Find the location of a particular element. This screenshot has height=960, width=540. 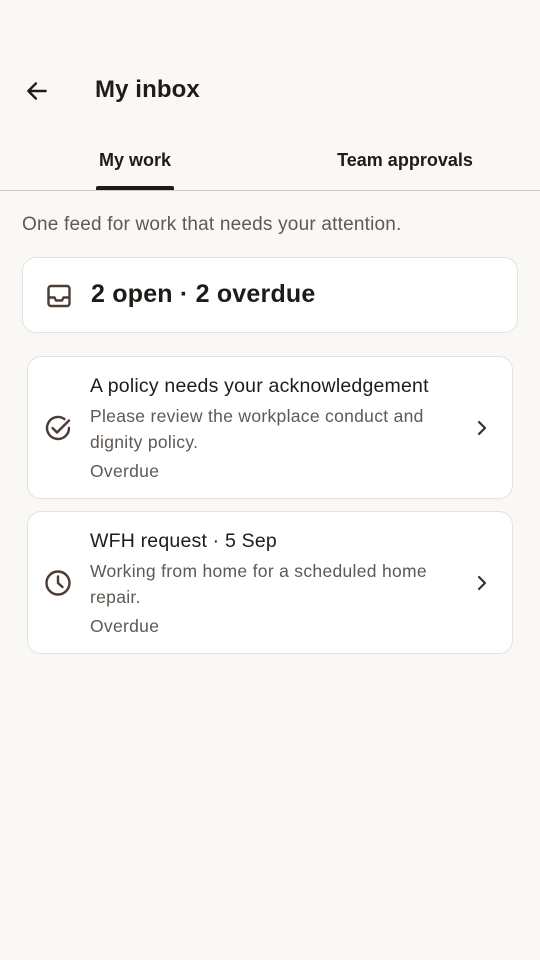

summary-counts: 2 open · 2 overdue is located at coordinates (203, 294).